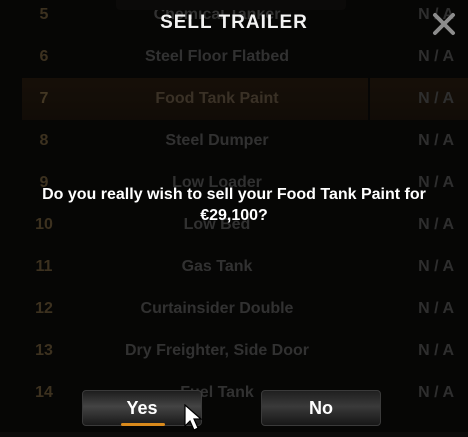 Image resolution: width=468 pixels, height=437 pixels. I want to click on close-icon, so click(444, 24).